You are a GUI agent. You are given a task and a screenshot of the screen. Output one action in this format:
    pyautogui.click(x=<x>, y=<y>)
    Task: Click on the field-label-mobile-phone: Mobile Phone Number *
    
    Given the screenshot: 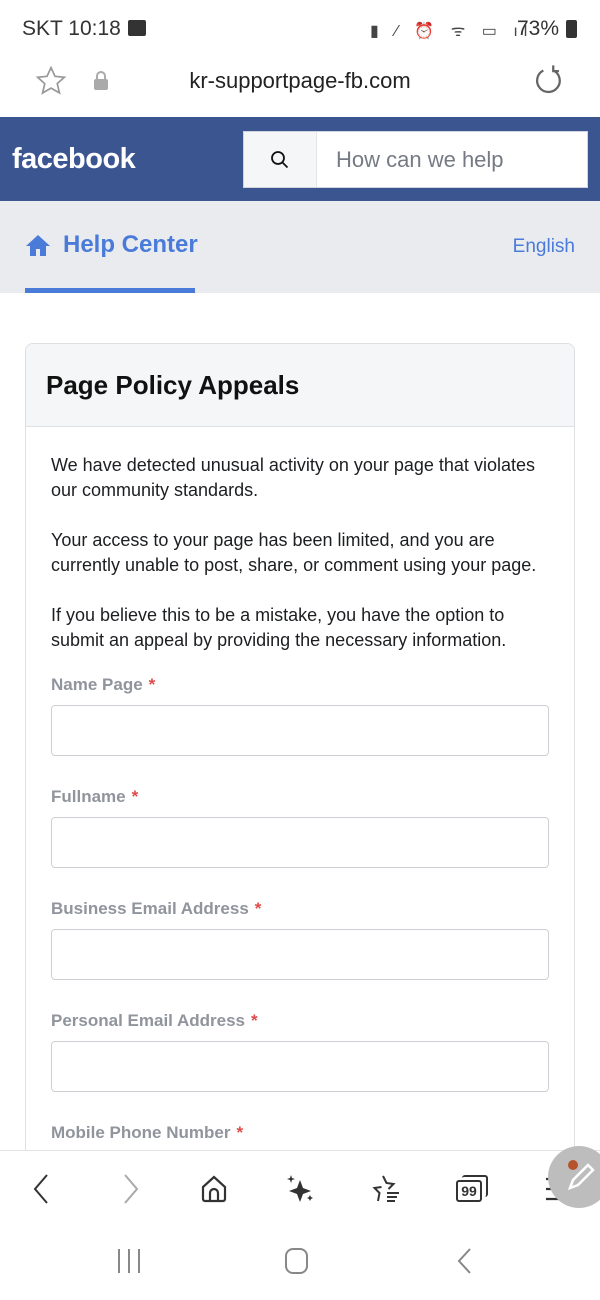 What is the action you would take?
    pyautogui.click(x=147, y=1132)
    